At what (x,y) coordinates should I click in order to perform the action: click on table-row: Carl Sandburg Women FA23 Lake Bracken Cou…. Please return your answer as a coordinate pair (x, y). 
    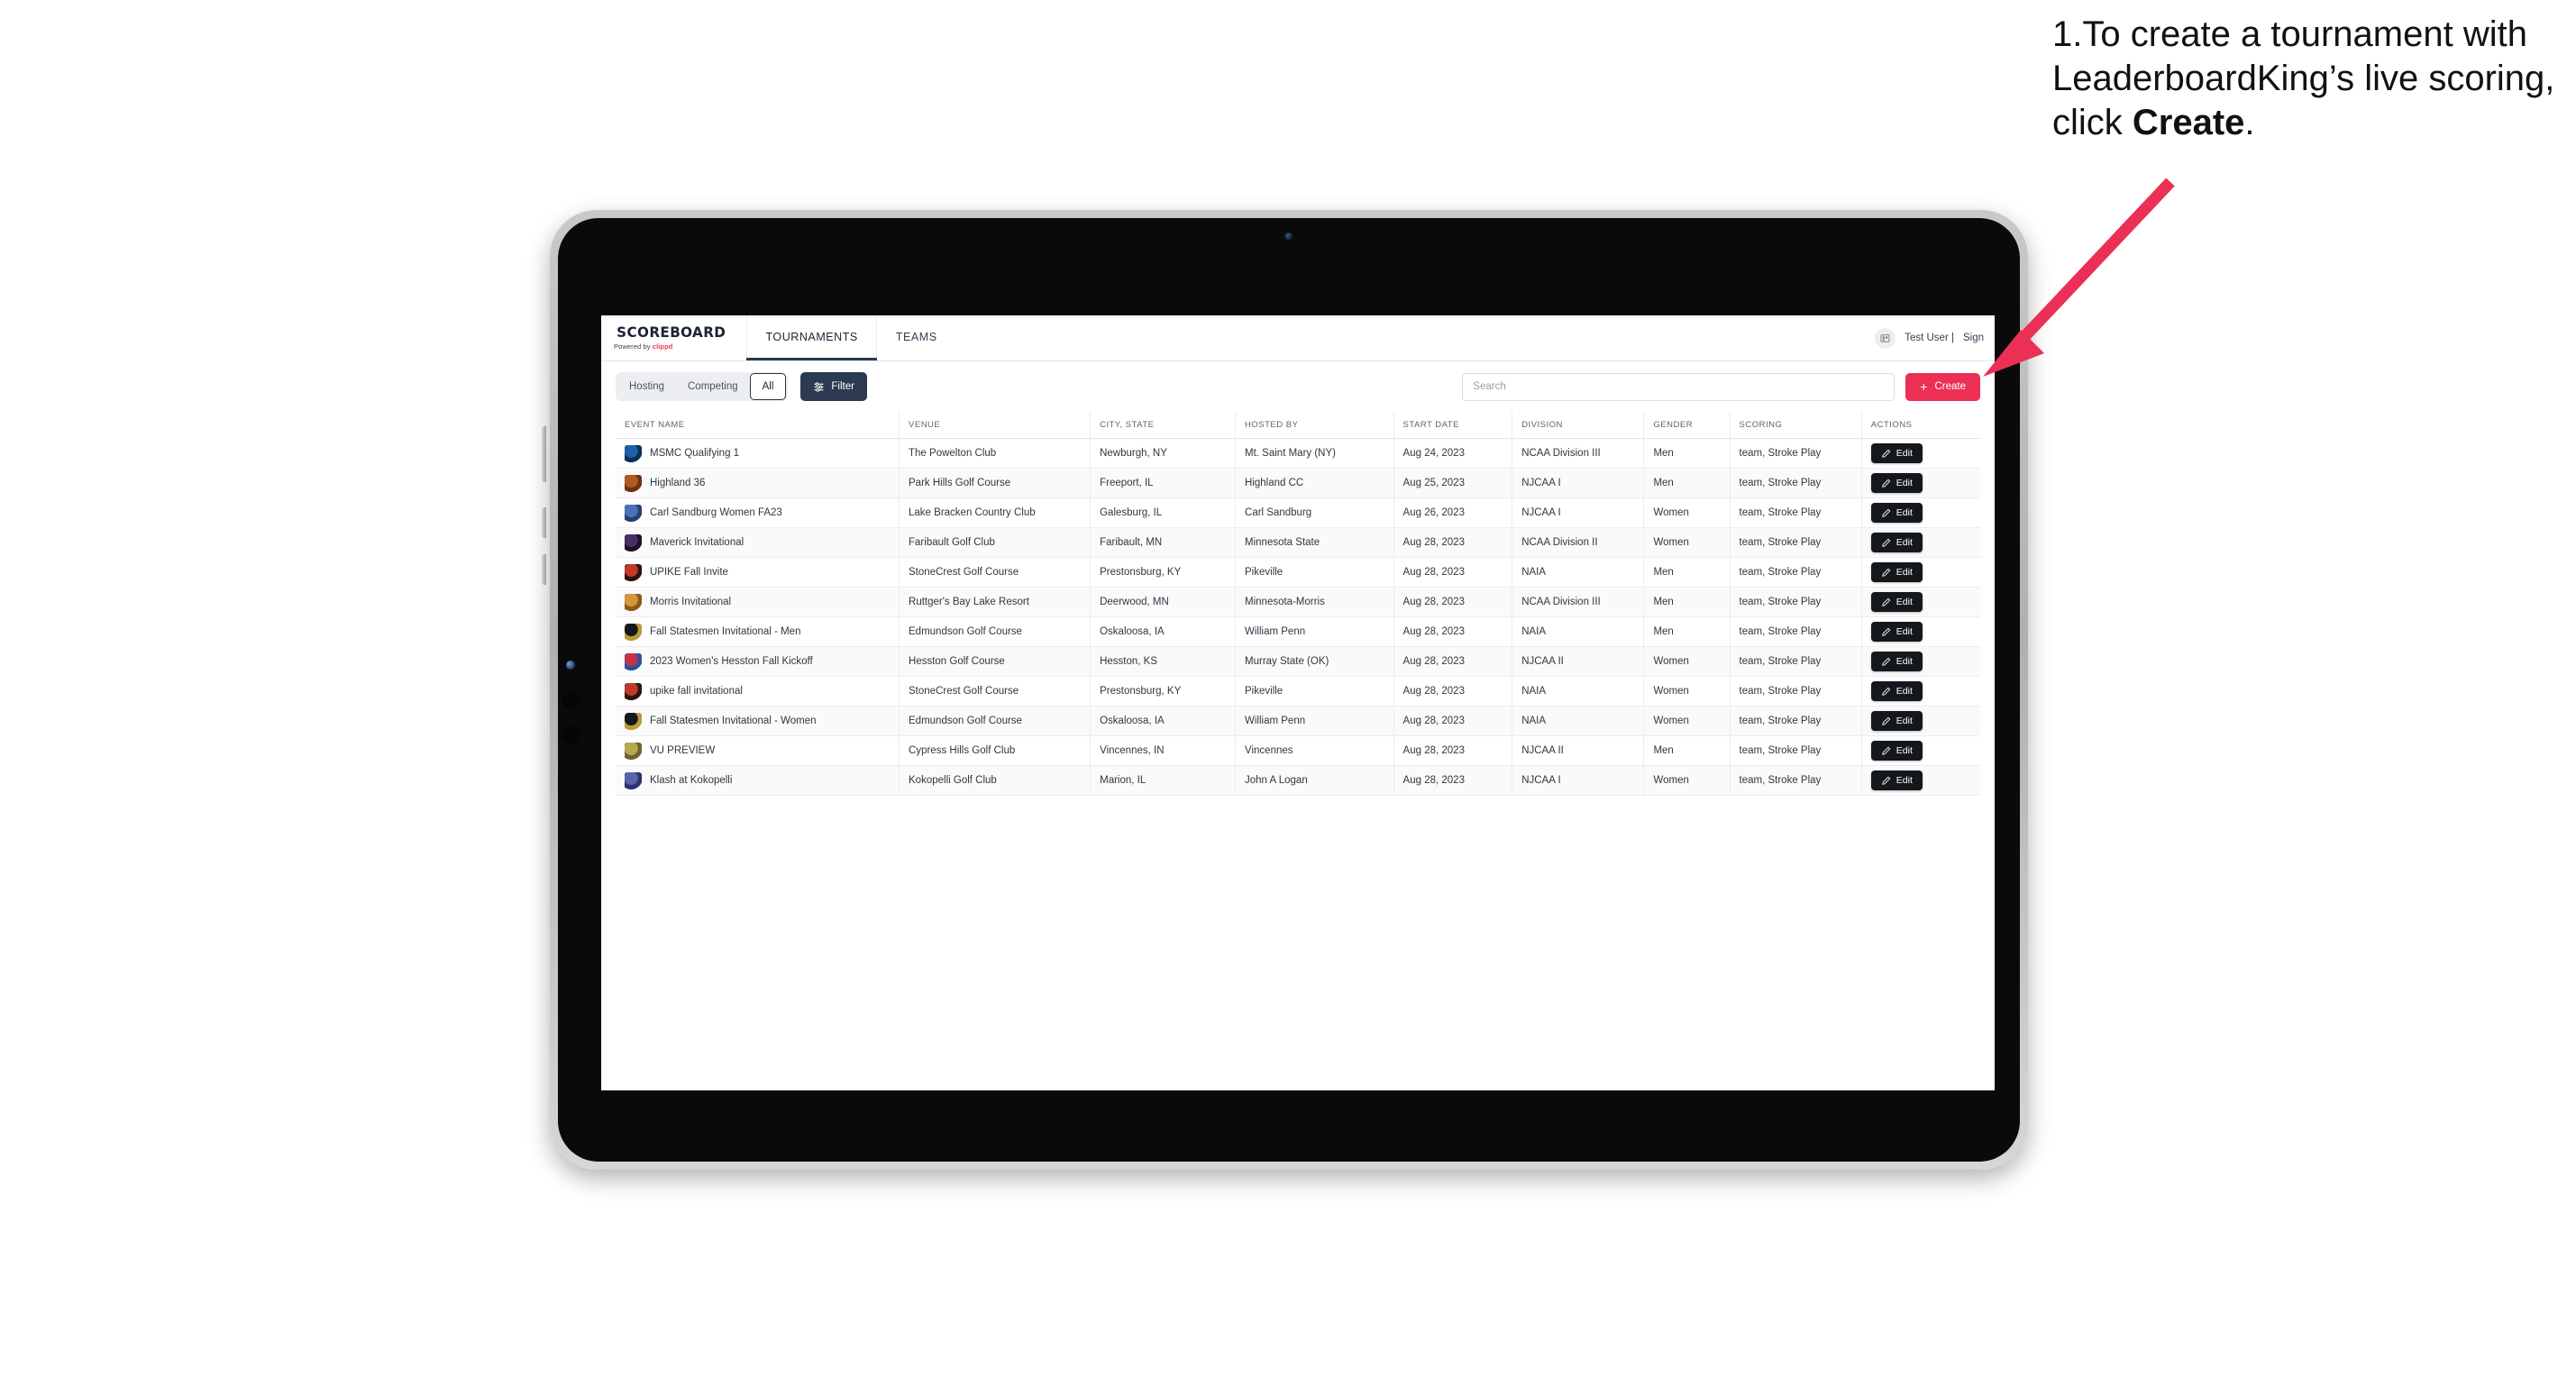
    Looking at the image, I should click on (1298, 512).